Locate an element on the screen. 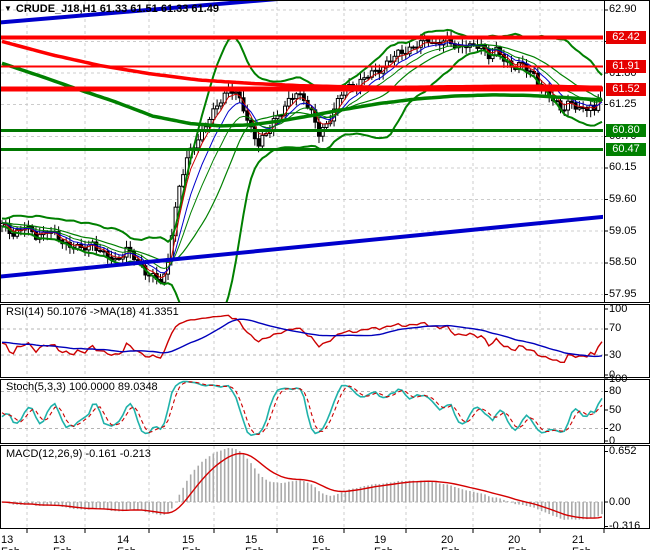 The height and width of the screenshot is (550, 650). time-axis-label: 16 Feb 12:00 is located at coordinates (321, 542).